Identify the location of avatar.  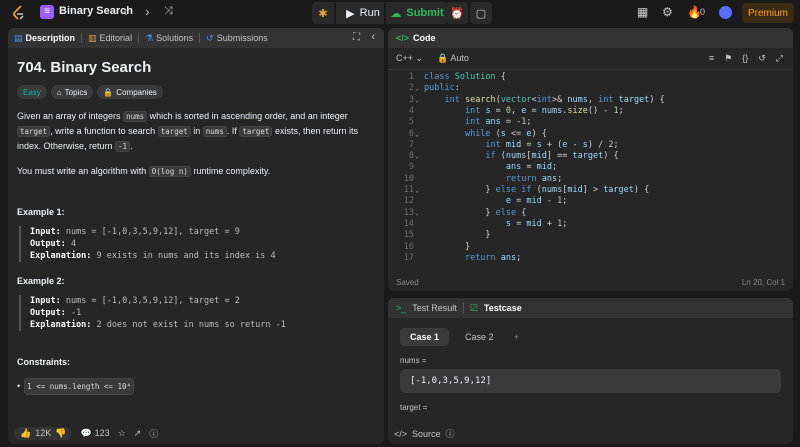
(725, 12).